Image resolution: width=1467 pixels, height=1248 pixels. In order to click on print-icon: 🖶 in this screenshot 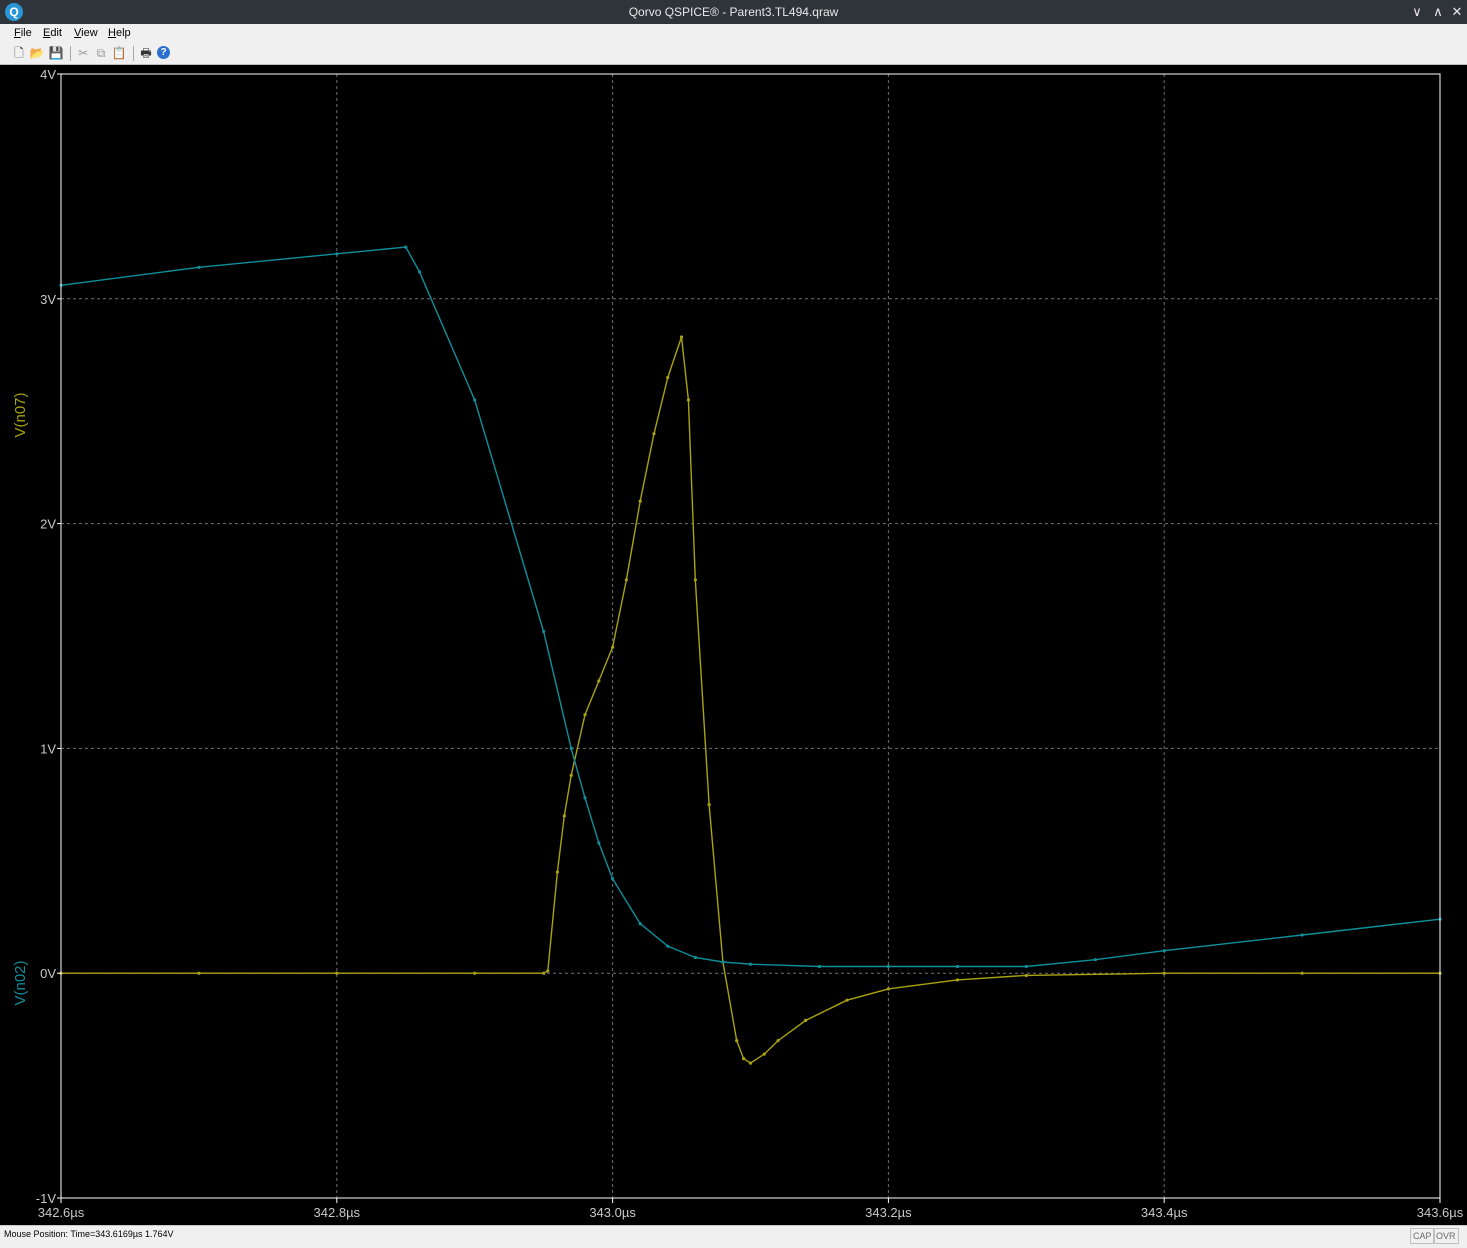, I will do `click(146, 53)`.